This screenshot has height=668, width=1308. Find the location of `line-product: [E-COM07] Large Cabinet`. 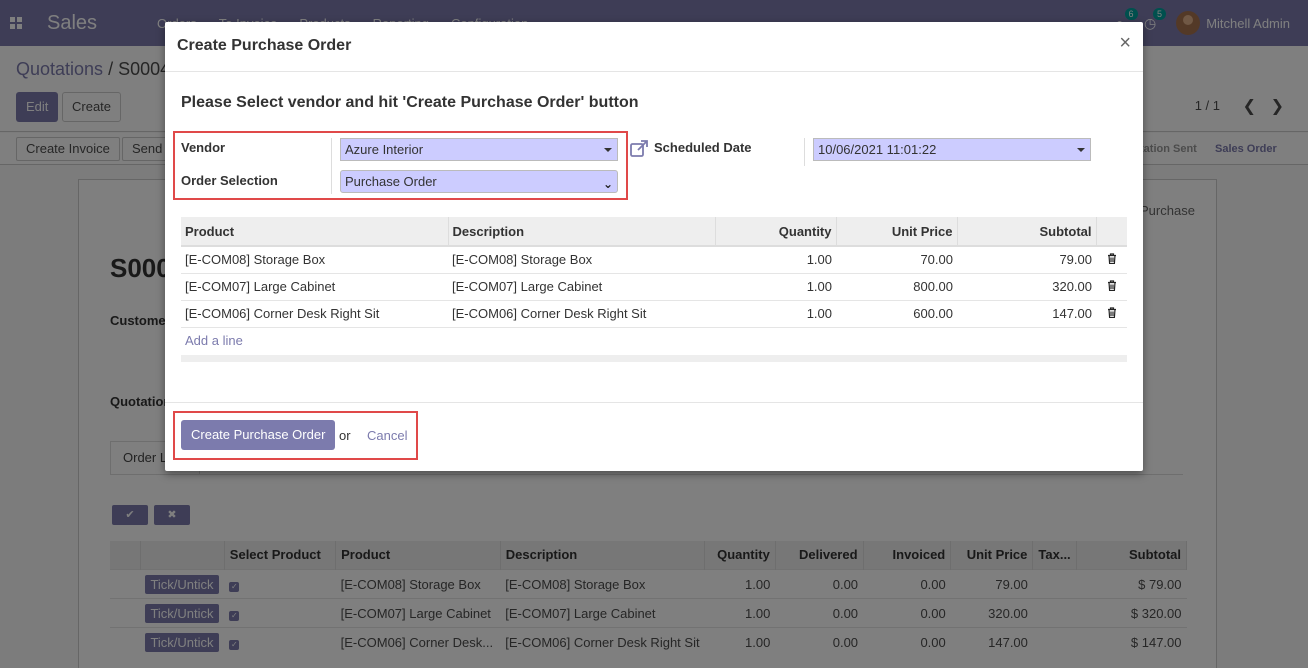

line-product: [E-COM07] Large Cabinet is located at coordinates (314, 287).